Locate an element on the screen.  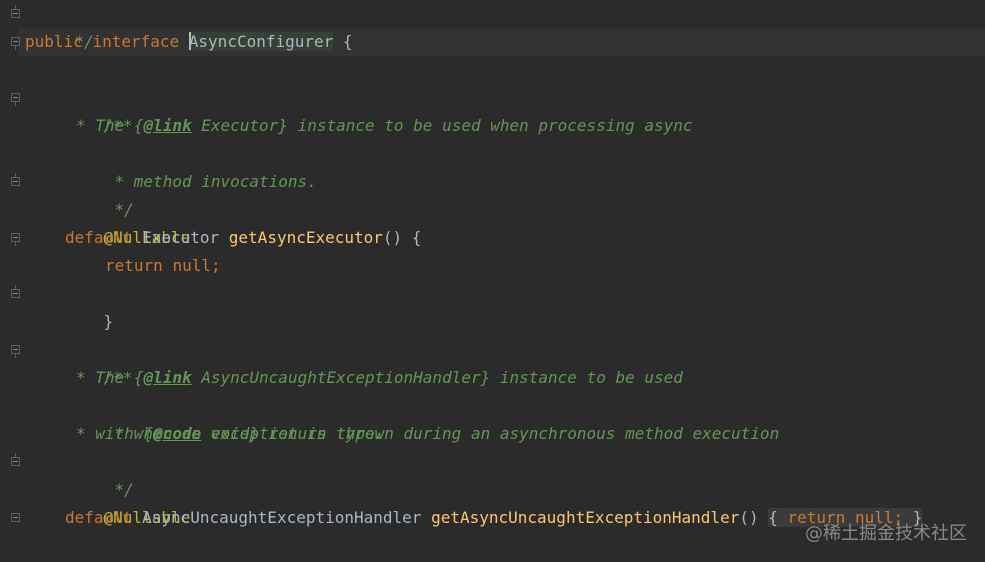
code-line: public interface AsyncConfigurer { is located at coordinates (189, 42).